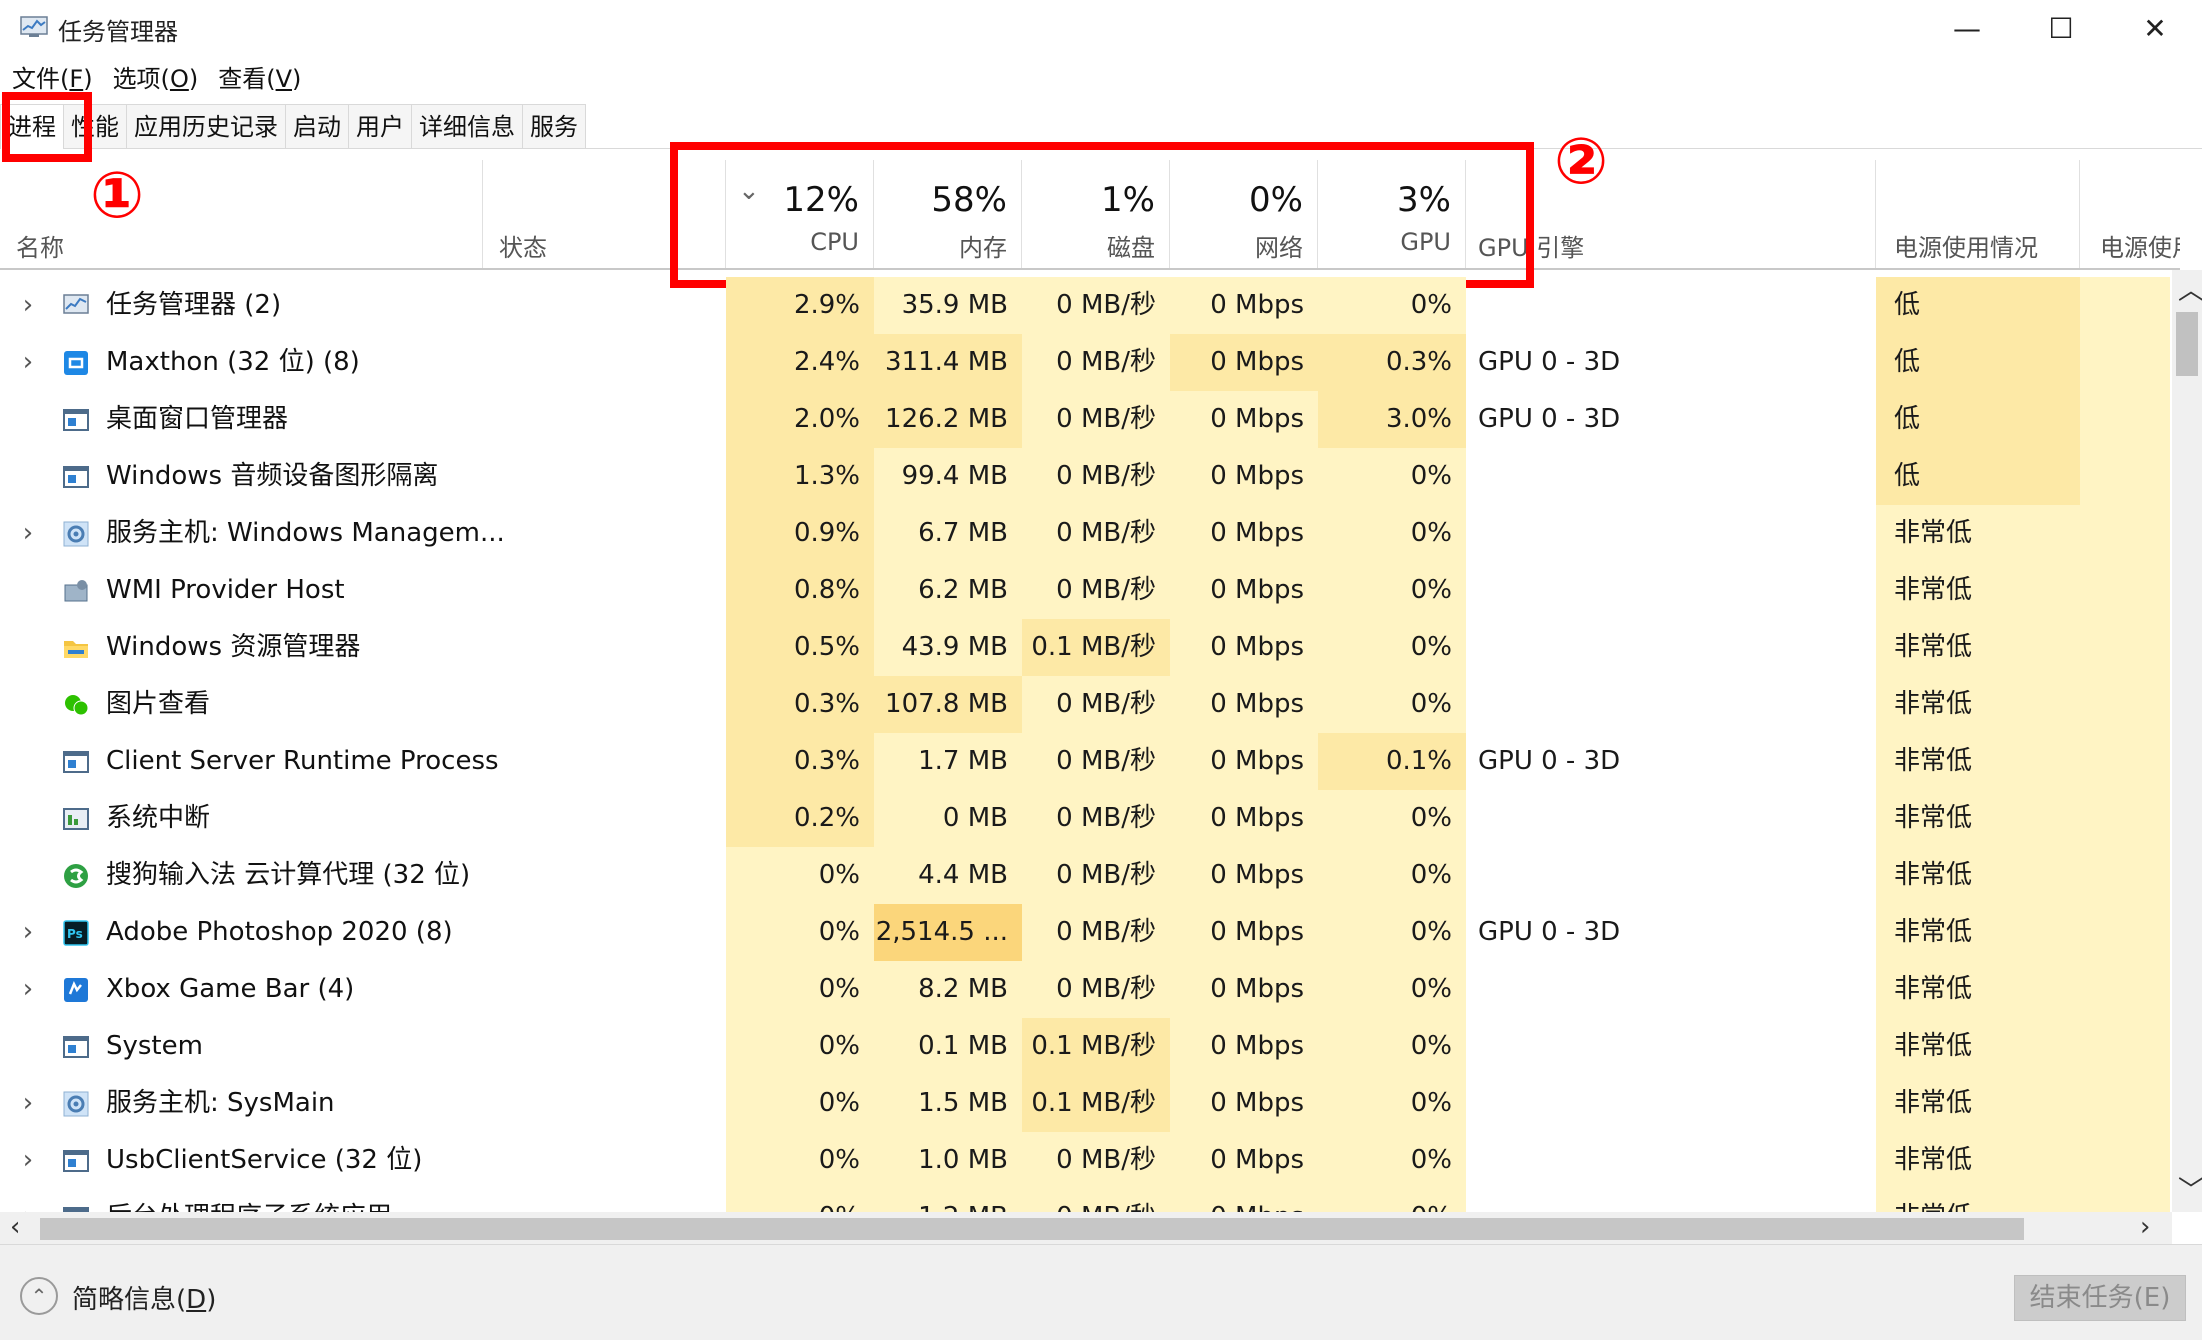 The image size is (2202, 1340). What do you see at coordinates (1967, 28) in the screenshot?
I see `minimize-button: —` at bounding box center [1967, 28].